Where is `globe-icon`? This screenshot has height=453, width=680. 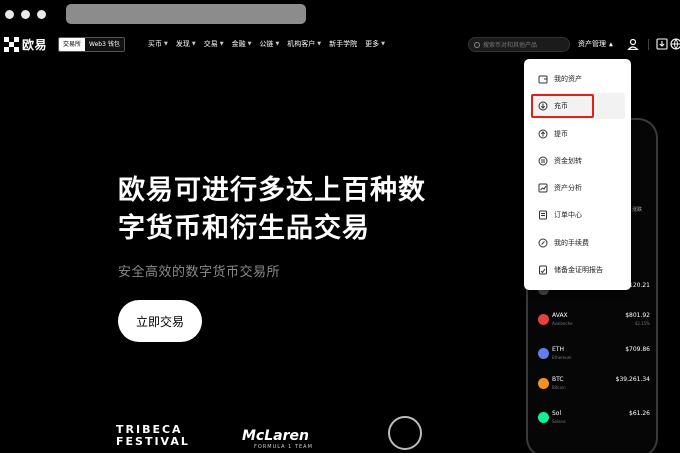 globe-icon is located at coordinates (675, 44).